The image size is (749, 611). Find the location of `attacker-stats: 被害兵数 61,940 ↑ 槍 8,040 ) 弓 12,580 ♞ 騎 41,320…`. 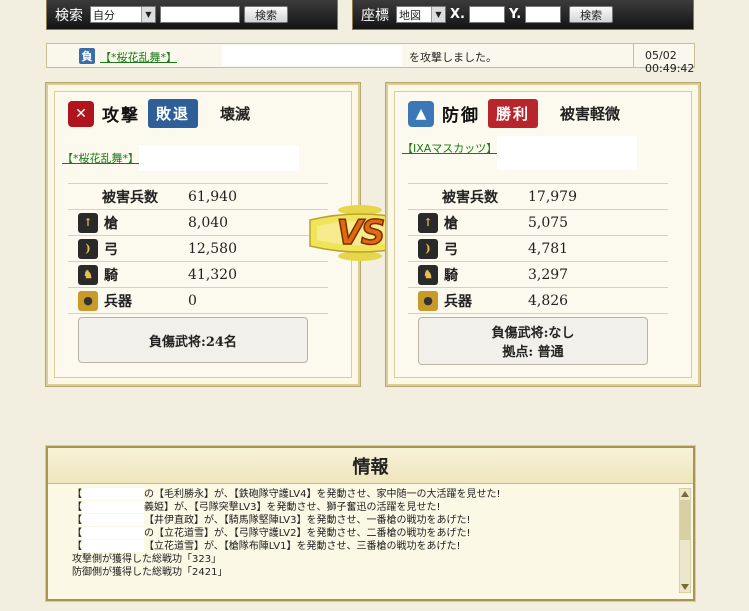

attacker-stats: 被害兵数 61,940 ↑ 槍 8,040 ) 弓 12,580 ♞ 騎 41,320… is located at coordinates (198, 248).